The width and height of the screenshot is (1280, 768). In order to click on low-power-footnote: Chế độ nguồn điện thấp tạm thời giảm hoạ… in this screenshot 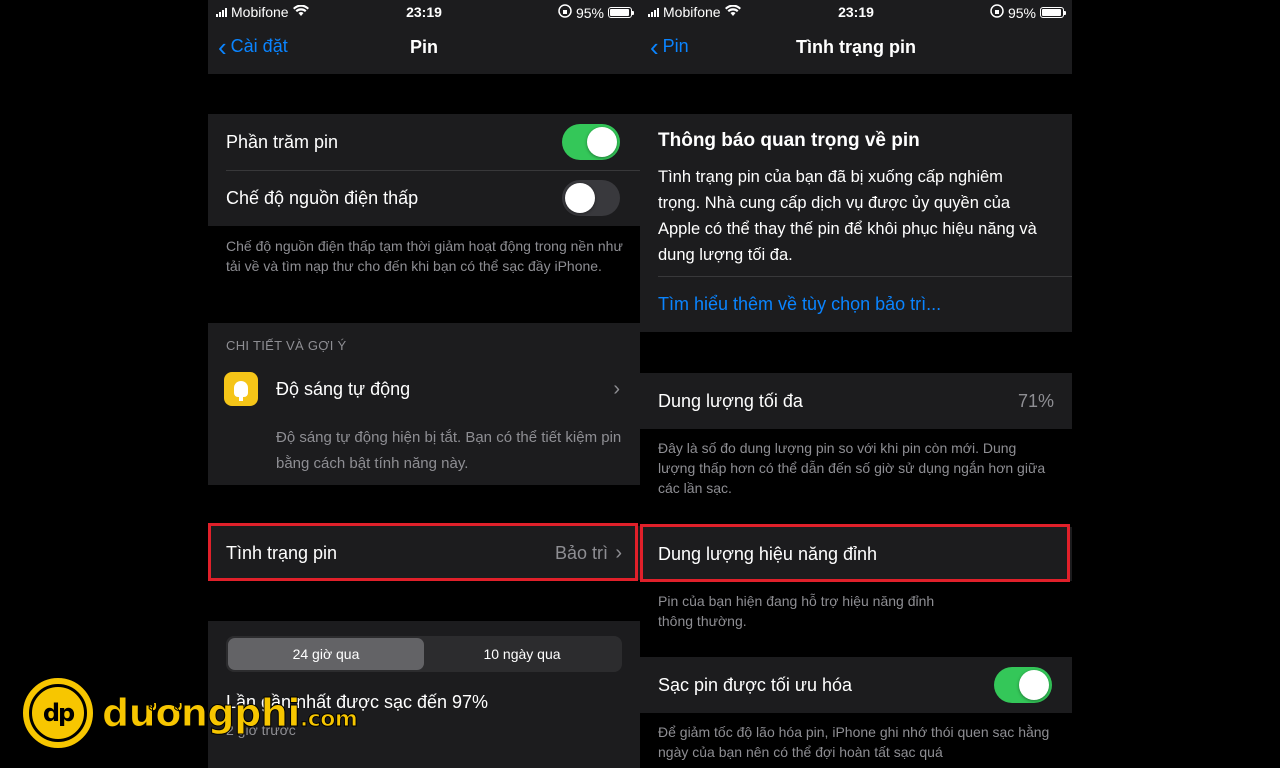, I will do `click(424, 256)`.